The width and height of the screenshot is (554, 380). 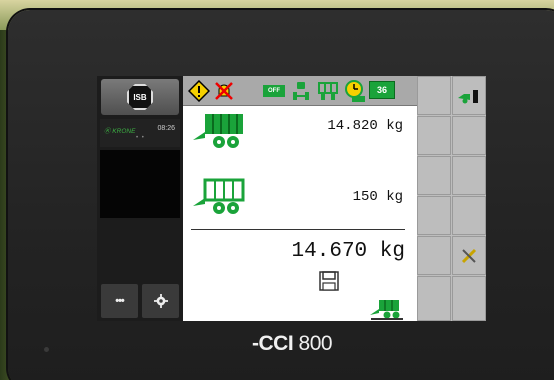 I want to click on crossed-bell-icon, so click(x=224, y=91).